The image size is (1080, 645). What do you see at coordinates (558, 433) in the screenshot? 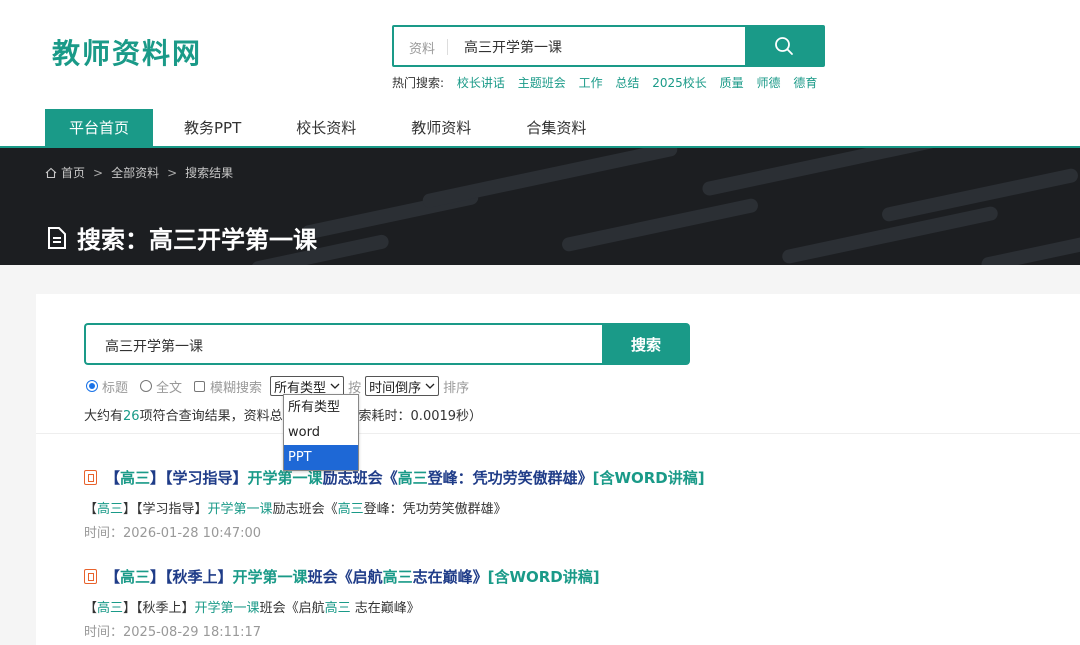
I see `divider` at bounding box center [558, 433].